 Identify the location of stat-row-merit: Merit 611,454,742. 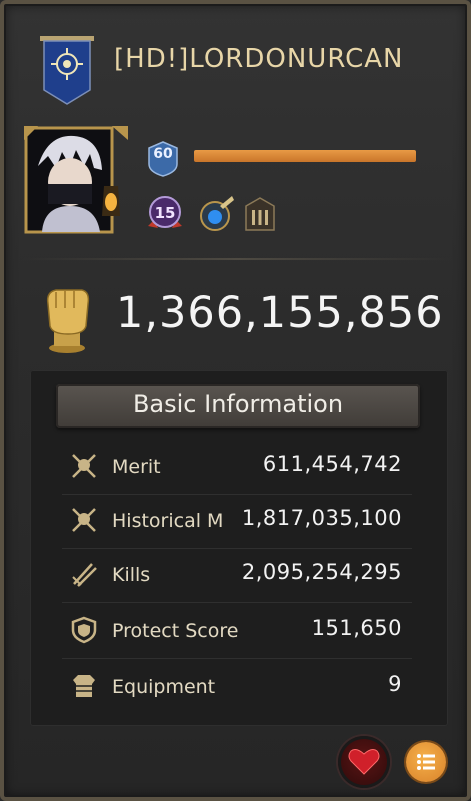
(237, 469).